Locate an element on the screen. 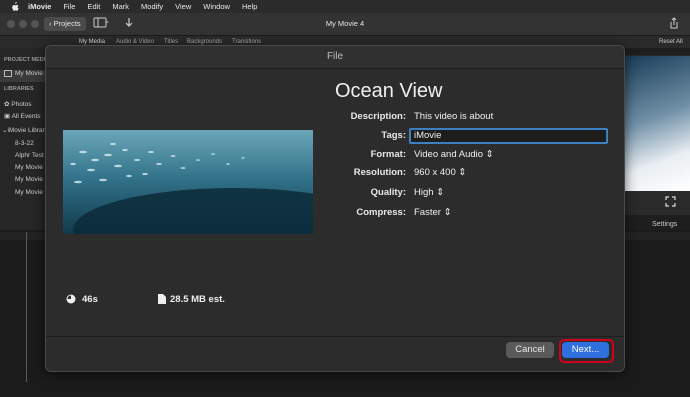 The image size is (690, 397). sidebar-item-photos-label: Photos is located at coordinates (21, 104).